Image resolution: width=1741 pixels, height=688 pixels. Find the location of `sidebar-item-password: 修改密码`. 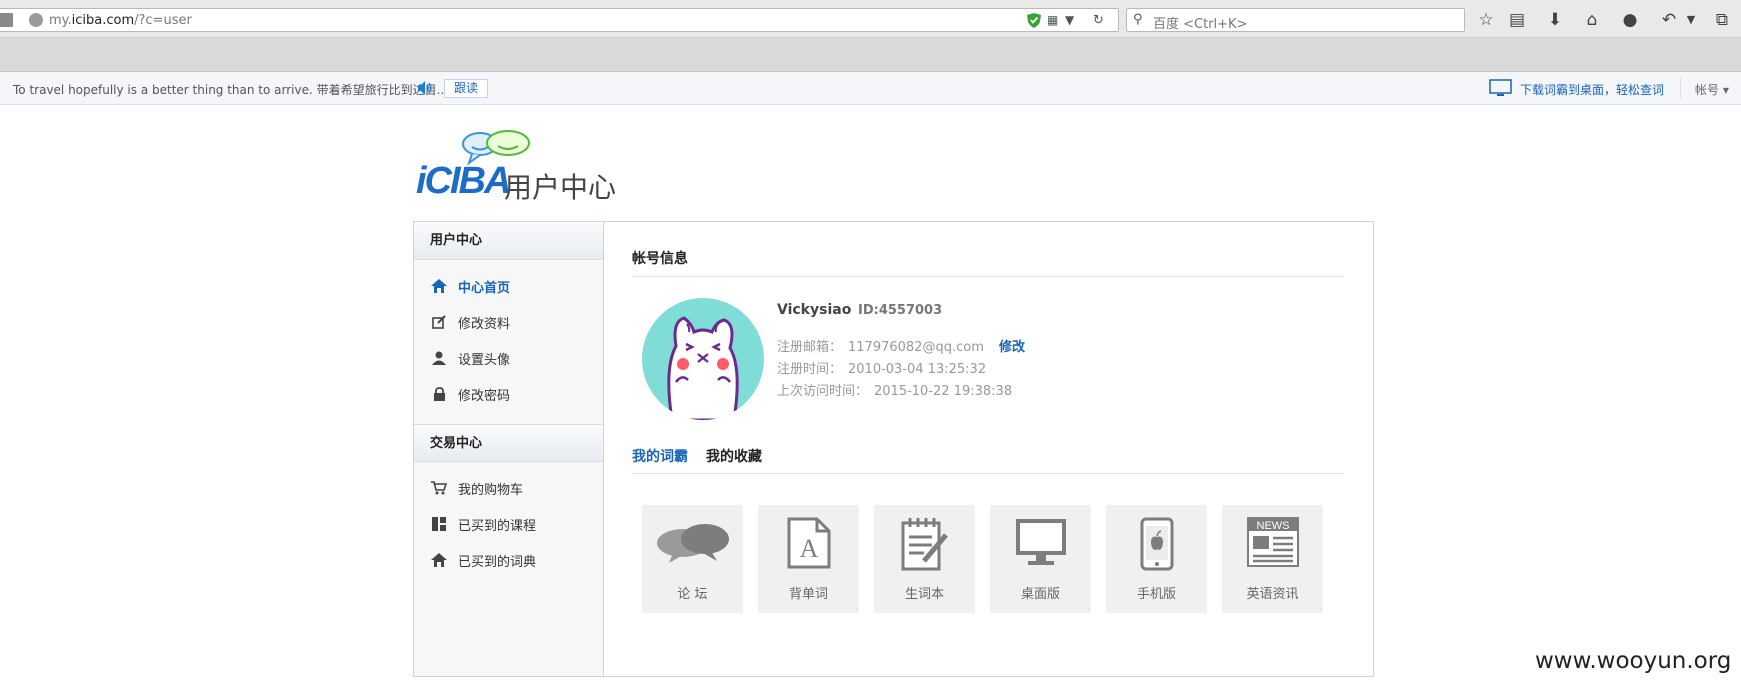

sidebar-item-password: 修改密码 is located at coordinates (508, 394).